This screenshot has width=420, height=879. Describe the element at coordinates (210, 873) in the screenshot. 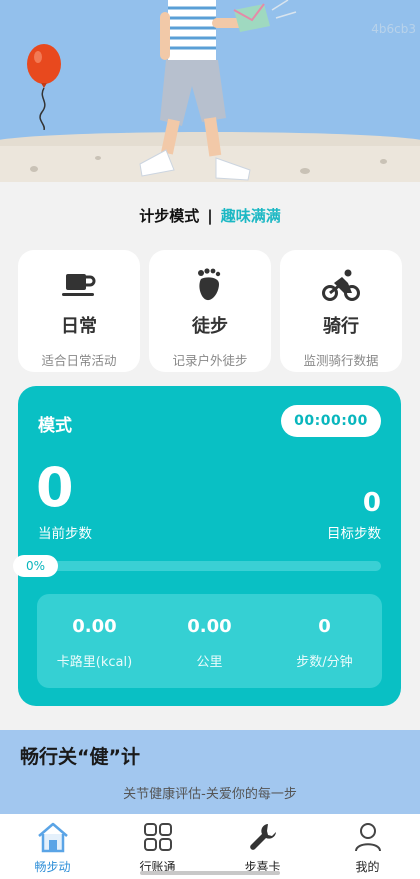

I see `home-indicator` at that location.